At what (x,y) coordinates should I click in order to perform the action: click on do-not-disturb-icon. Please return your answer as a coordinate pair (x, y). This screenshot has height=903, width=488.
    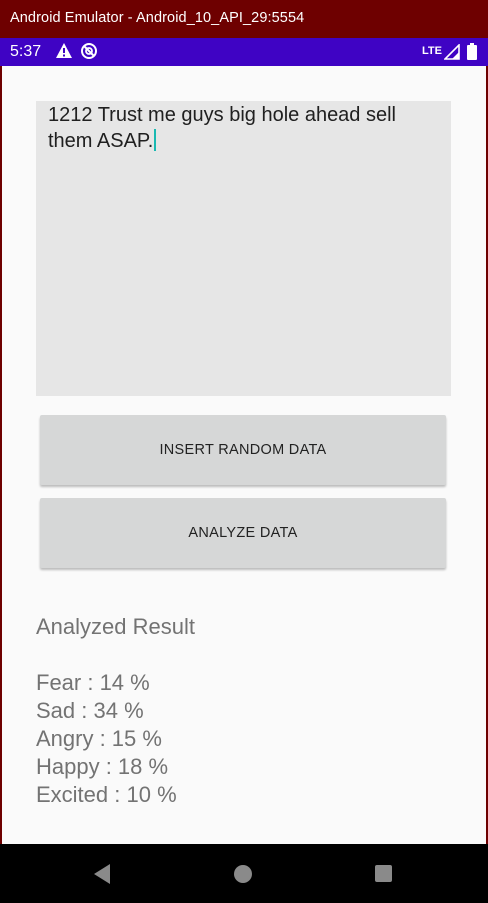
    Looking at the image, I should click on (89, 51).